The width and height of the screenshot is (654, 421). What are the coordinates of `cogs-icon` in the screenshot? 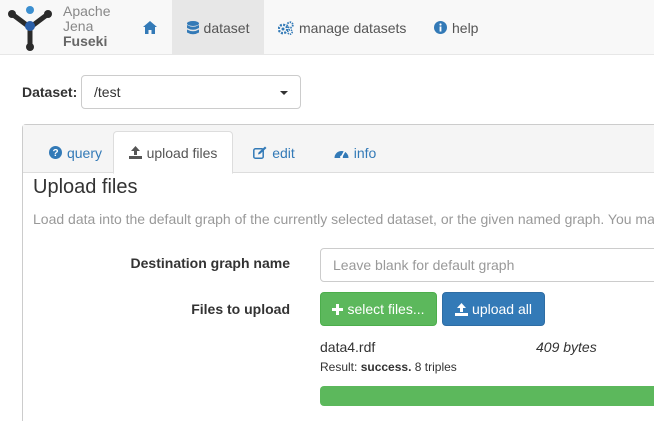 It's located at (286, 27).